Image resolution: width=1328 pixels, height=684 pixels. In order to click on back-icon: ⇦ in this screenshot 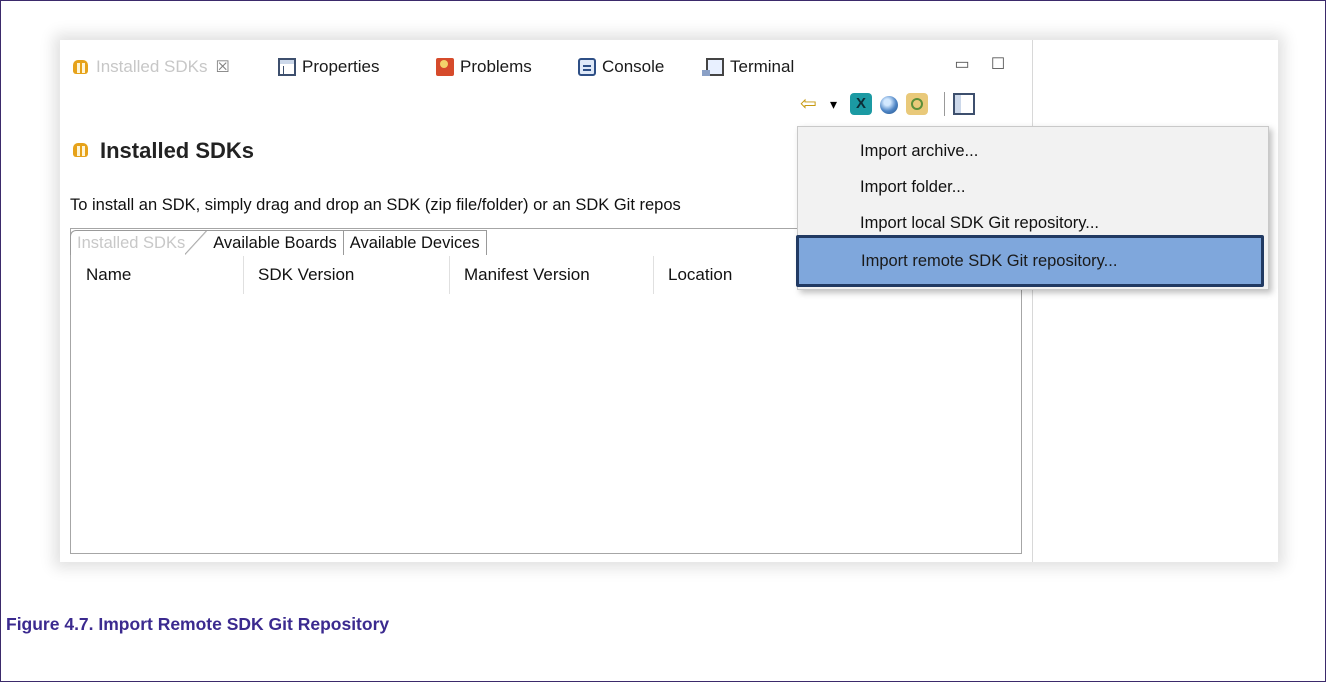, I will do `click(811, 104)`.